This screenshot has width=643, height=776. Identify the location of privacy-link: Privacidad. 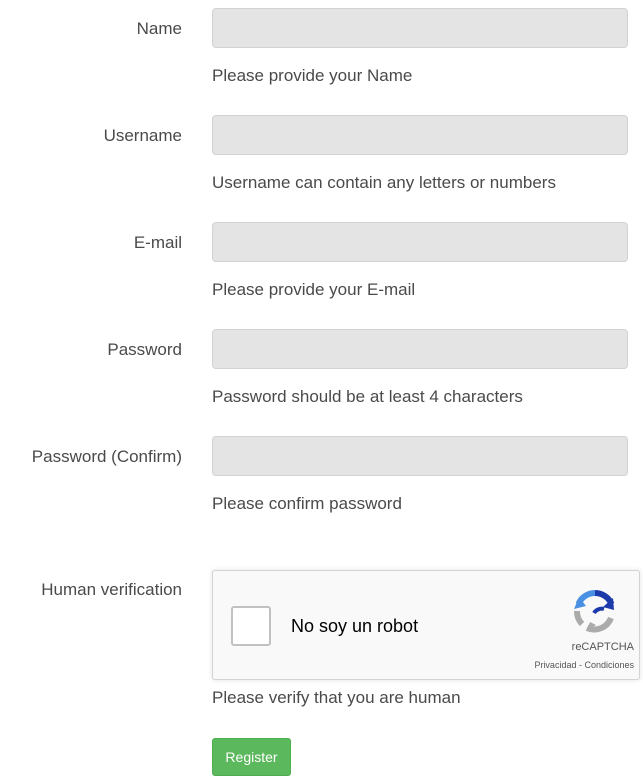
(555, 665).